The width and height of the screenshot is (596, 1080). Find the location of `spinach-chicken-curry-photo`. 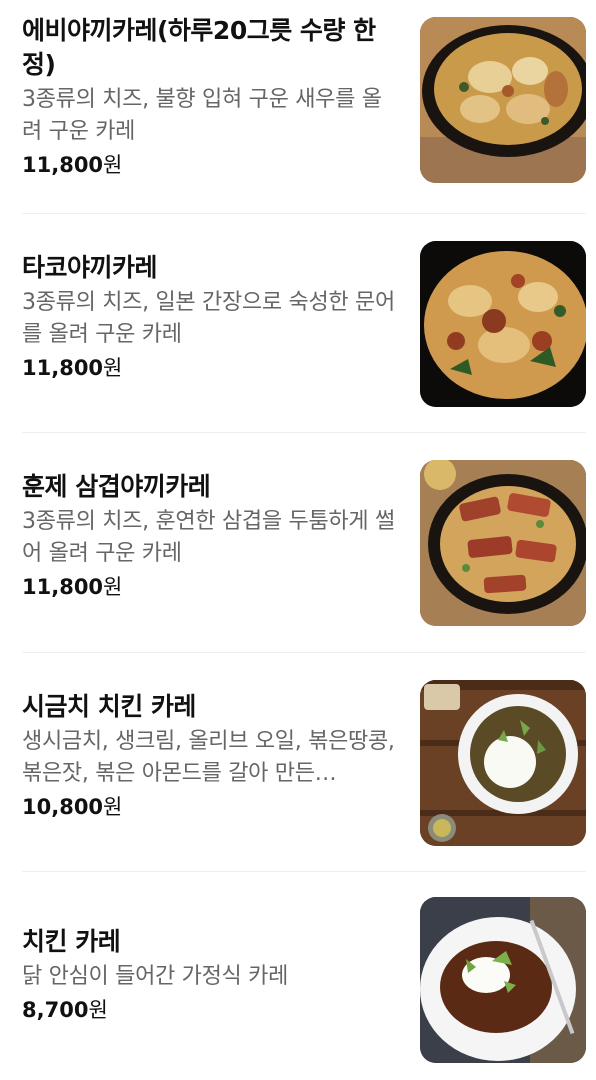

spinach-chicken-curry-photo is located at coordinates (503, 763).